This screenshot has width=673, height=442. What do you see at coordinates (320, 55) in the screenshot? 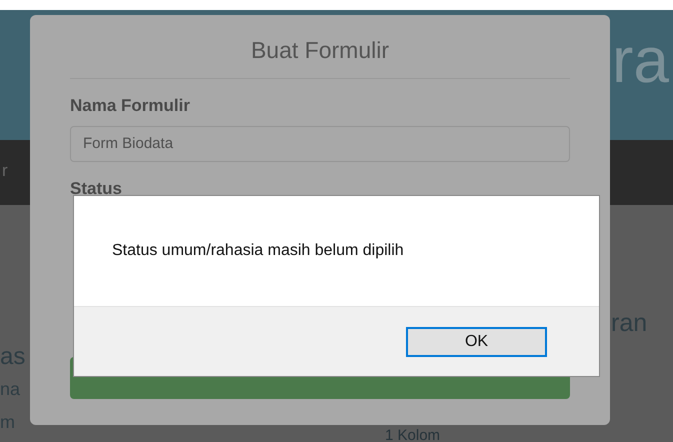
I see `modal-title: Buat Formulir` at bounding box center [320, 55].